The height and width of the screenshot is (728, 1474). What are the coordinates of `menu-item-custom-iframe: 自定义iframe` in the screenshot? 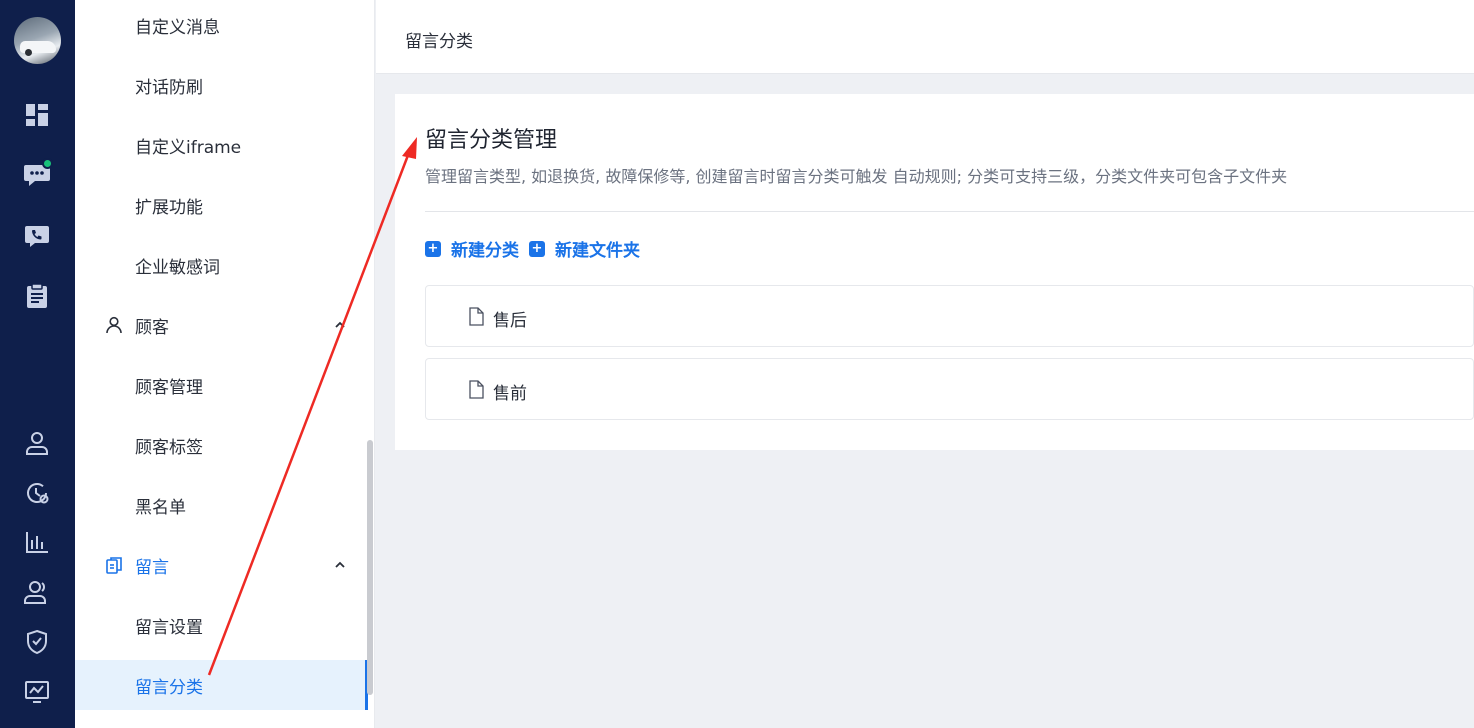 It's located at (221, 145).